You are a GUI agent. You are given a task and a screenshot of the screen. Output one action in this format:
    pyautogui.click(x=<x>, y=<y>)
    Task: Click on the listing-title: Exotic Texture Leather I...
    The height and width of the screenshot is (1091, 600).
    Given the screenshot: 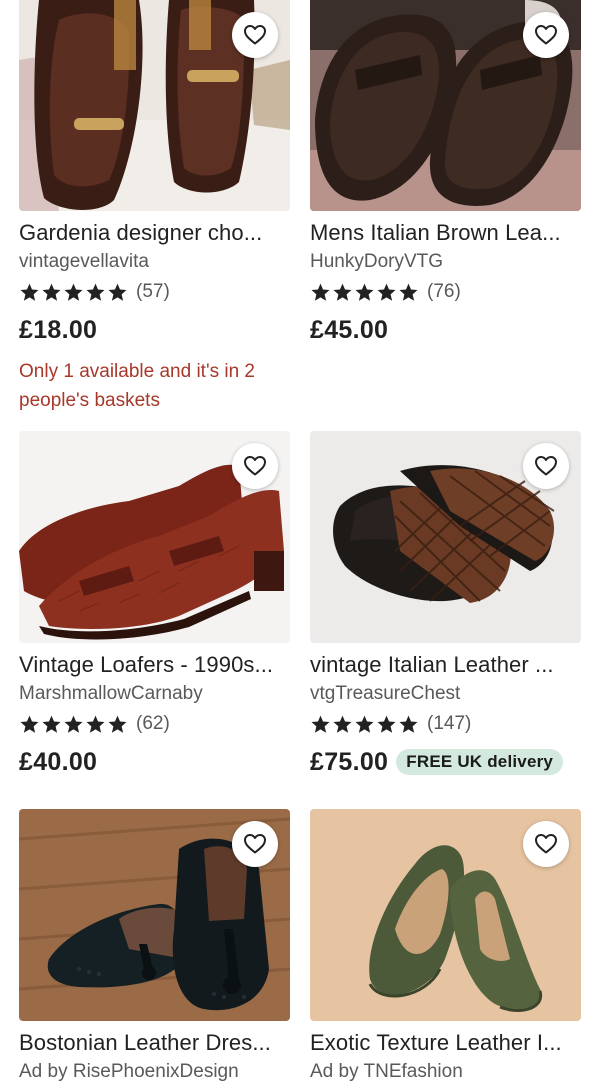 What is the action you would take?
    pyautogui.click(x=445, y=1043)
    